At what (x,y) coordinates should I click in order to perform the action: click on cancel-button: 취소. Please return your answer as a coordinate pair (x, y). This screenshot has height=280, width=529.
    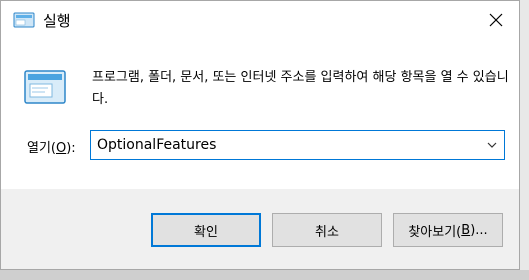
    Looking at the image, I should click on (327, 230).